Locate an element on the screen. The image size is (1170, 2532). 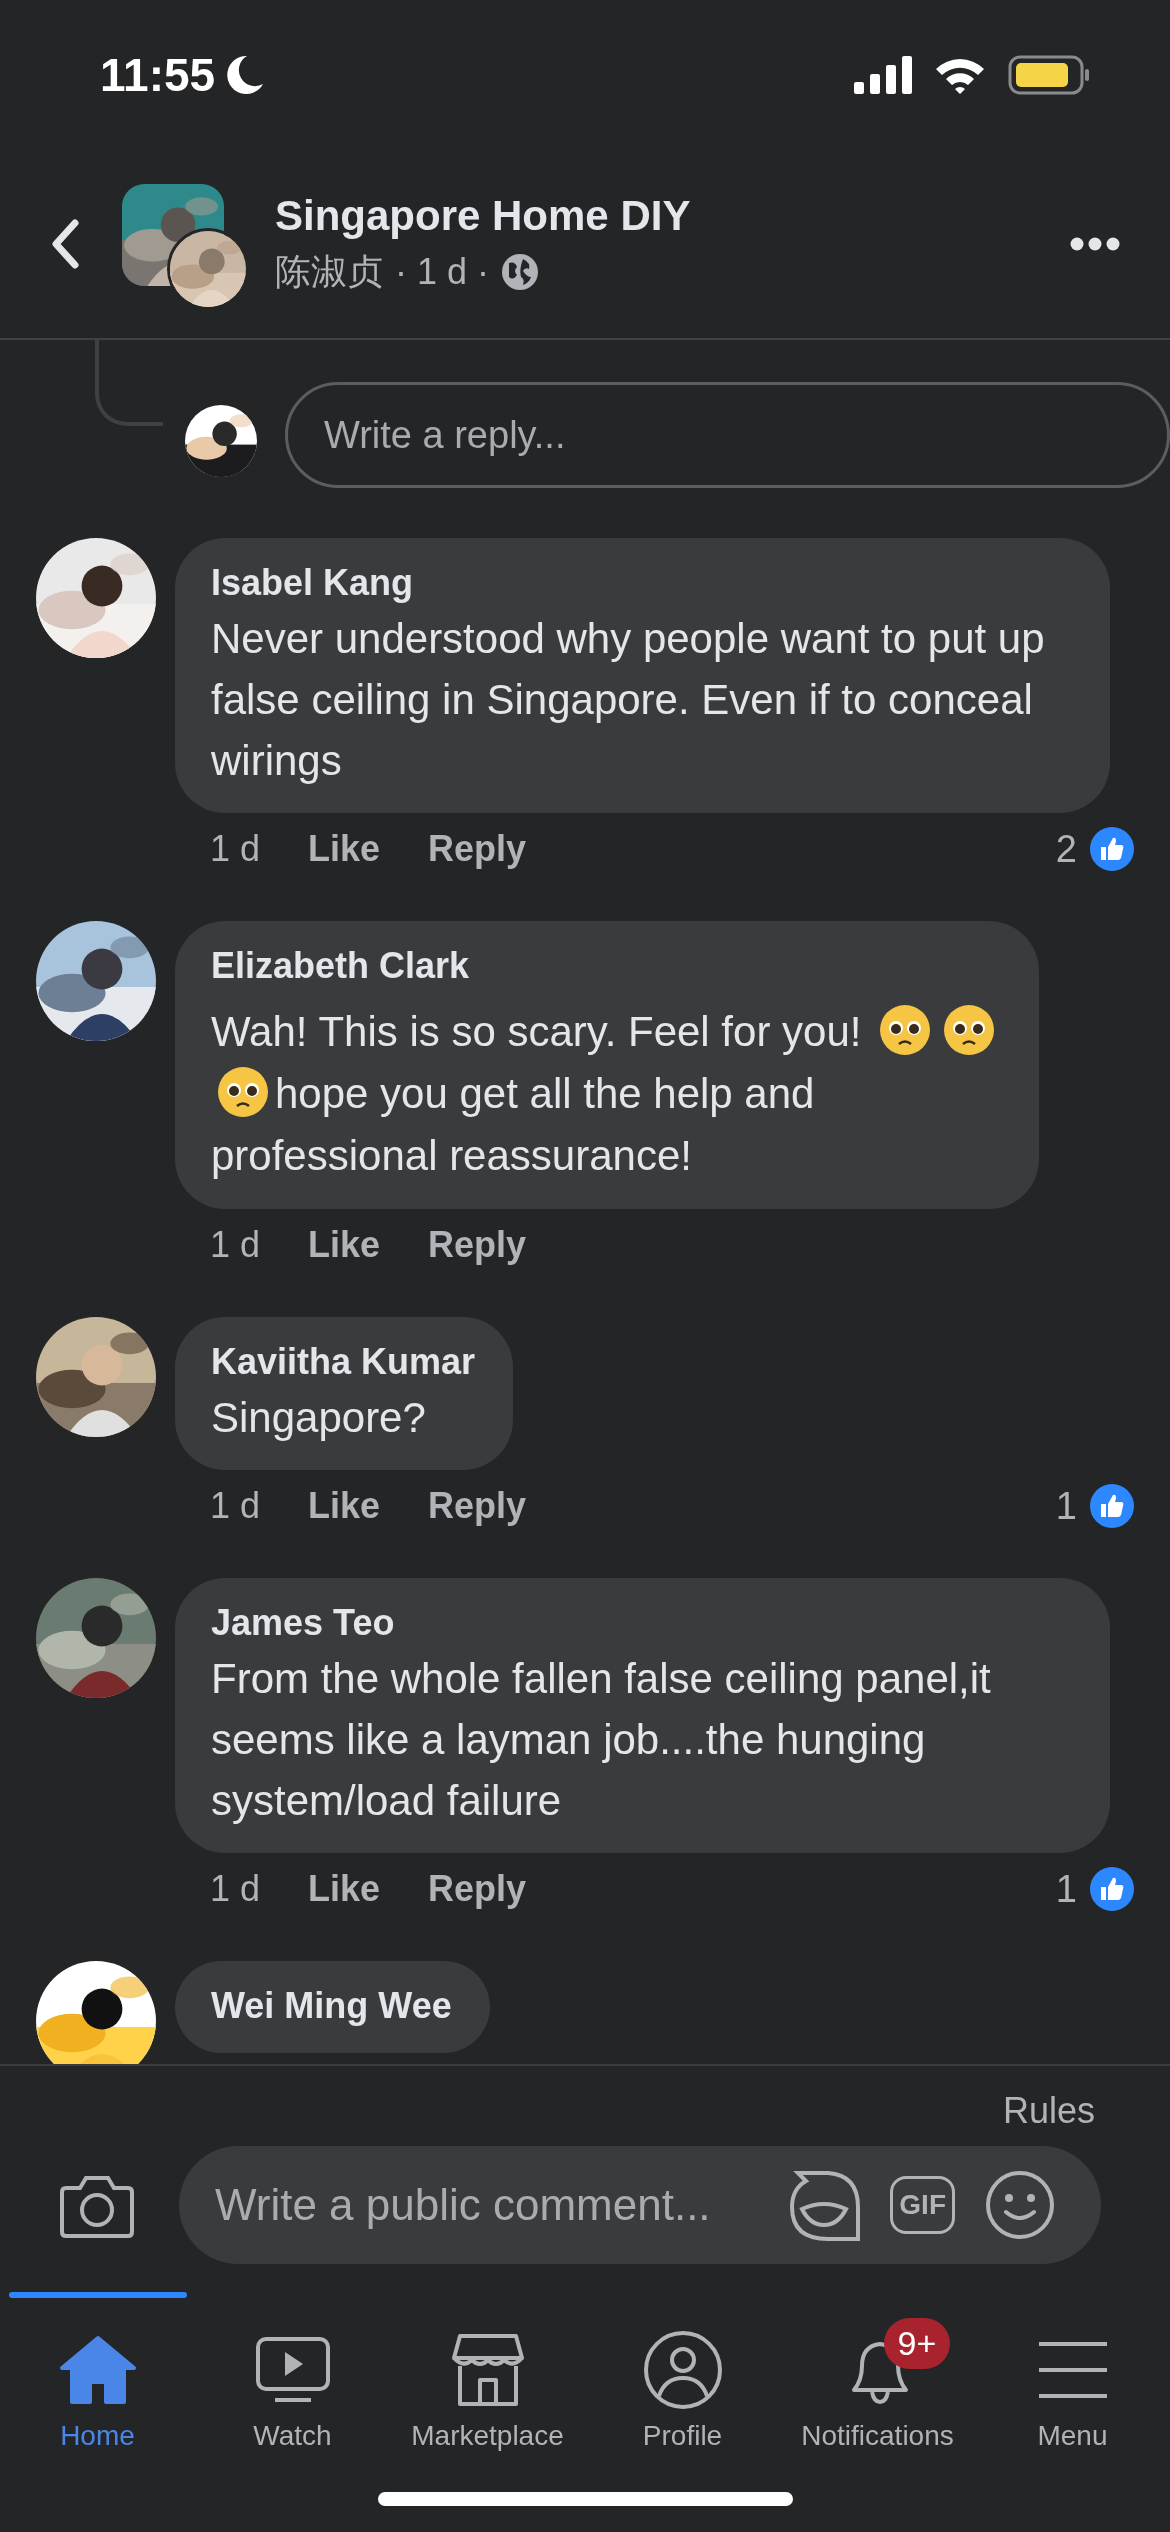
comment-text: Never understood why people want to put up false ceiling in Singapore. Even if to conceal wirings is located at coordinates (628, 699).